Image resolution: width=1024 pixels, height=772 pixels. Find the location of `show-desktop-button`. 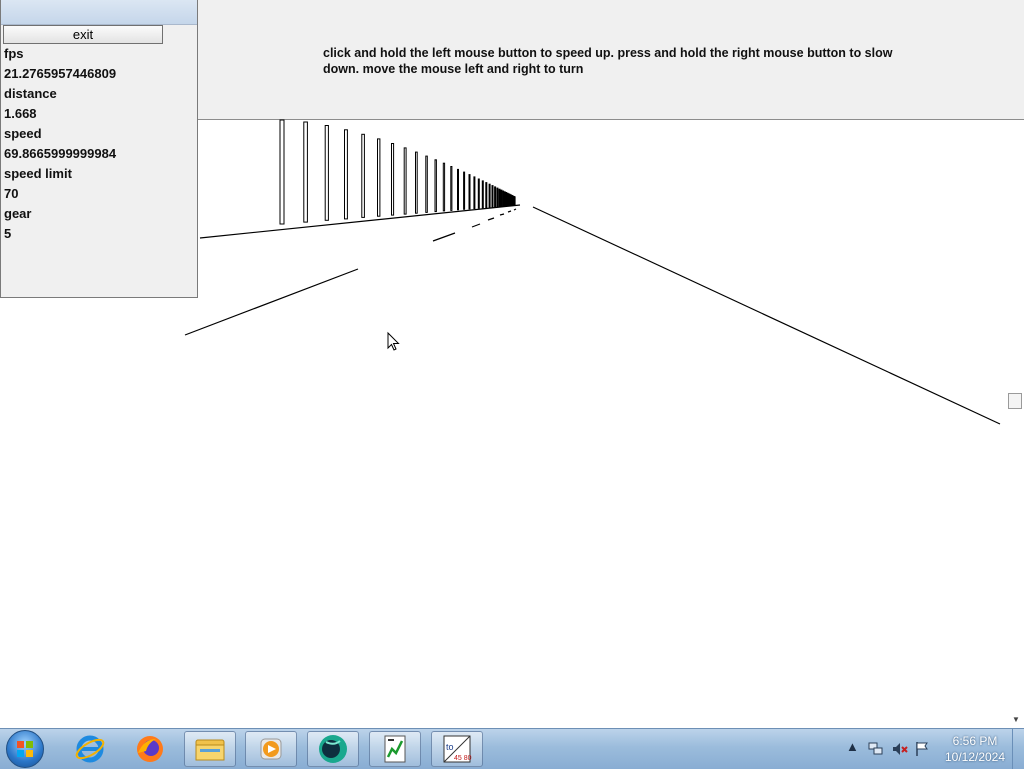

show-desktop-button is located at coordinates (1018, 749).